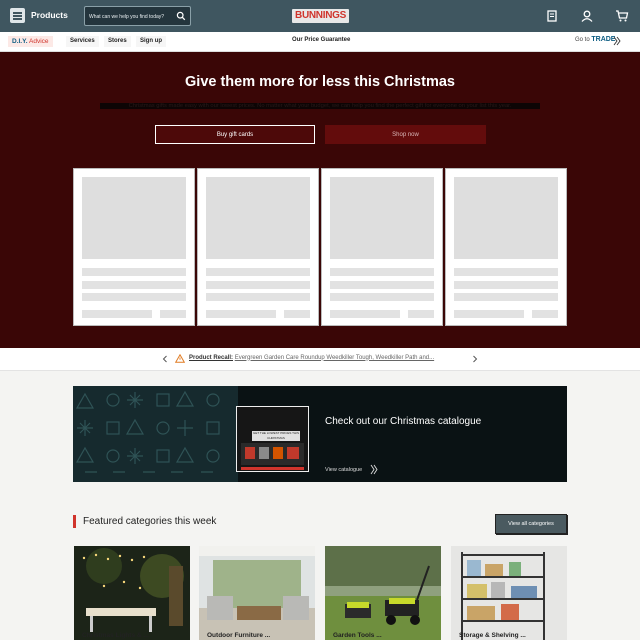 The height and width of the screenshot is (640, 640). What do you see at coordinates (343, 470) in the screenshot?
I see `view-catalogue-link: View catalogue` at bounding box center [343, 470].